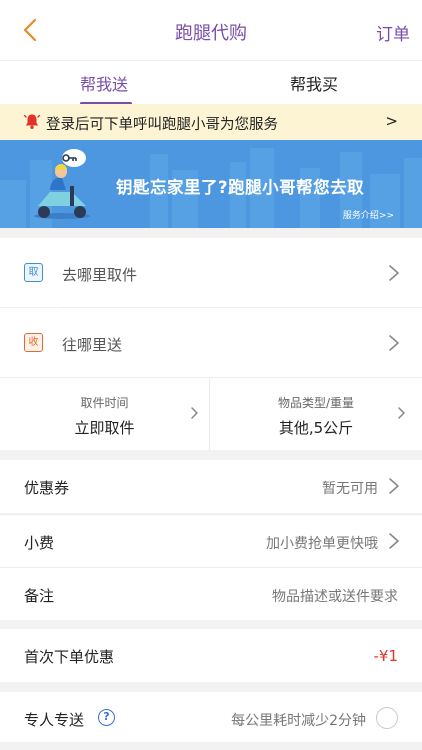 This screenshot has height=750, width=422. I want to click on page-title: 跑腿代购, so click(211, 33).